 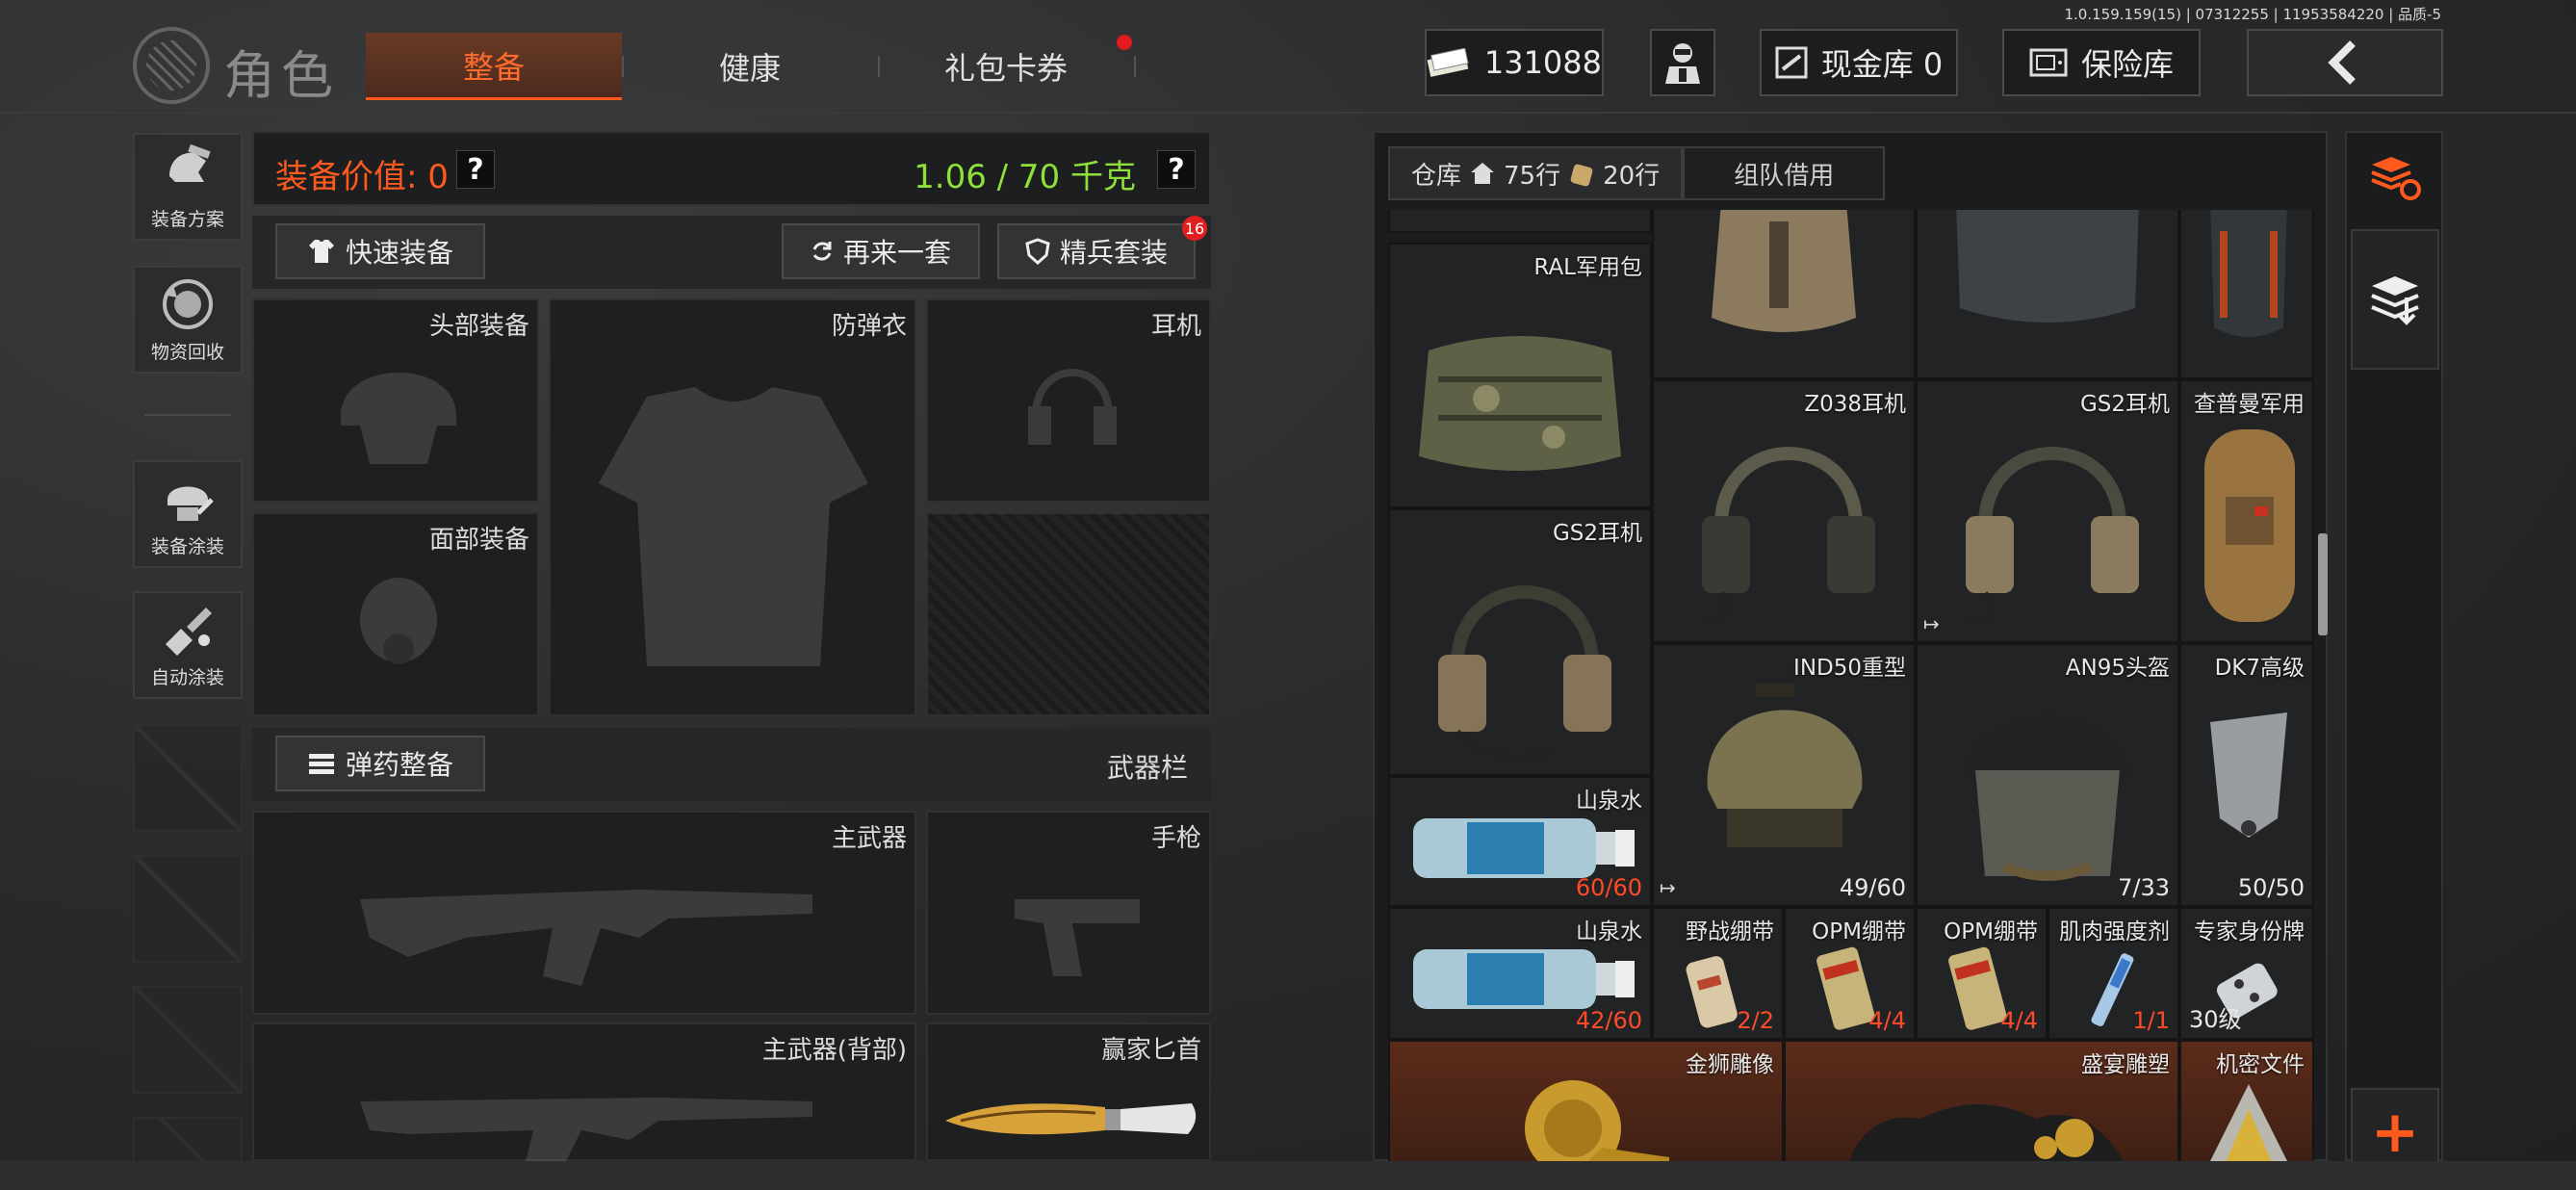 What do you see at coordinates (188, 778) in the screenshot?
I see `sidebar-empty-slot` at bounding box center [188, 778].